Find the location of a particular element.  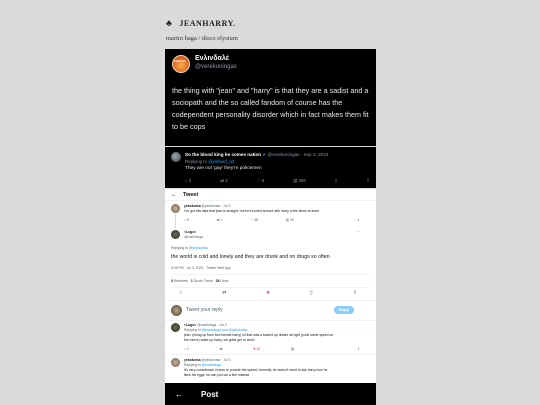

main-tweet-actions: ○ ⇄ ♥ ▯ ⇪ is located at coordinates (268, 293).